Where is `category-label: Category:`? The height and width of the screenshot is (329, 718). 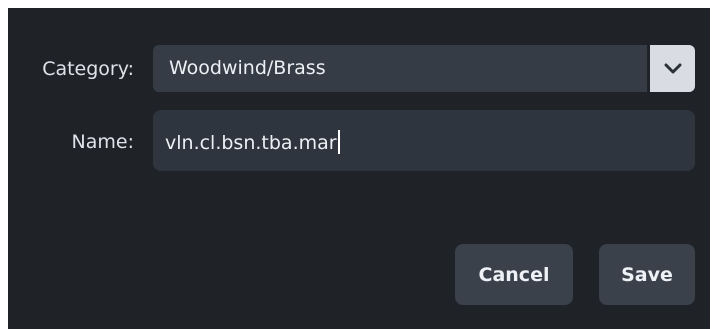 category-label: Category: is located at coordinates (88, 69).